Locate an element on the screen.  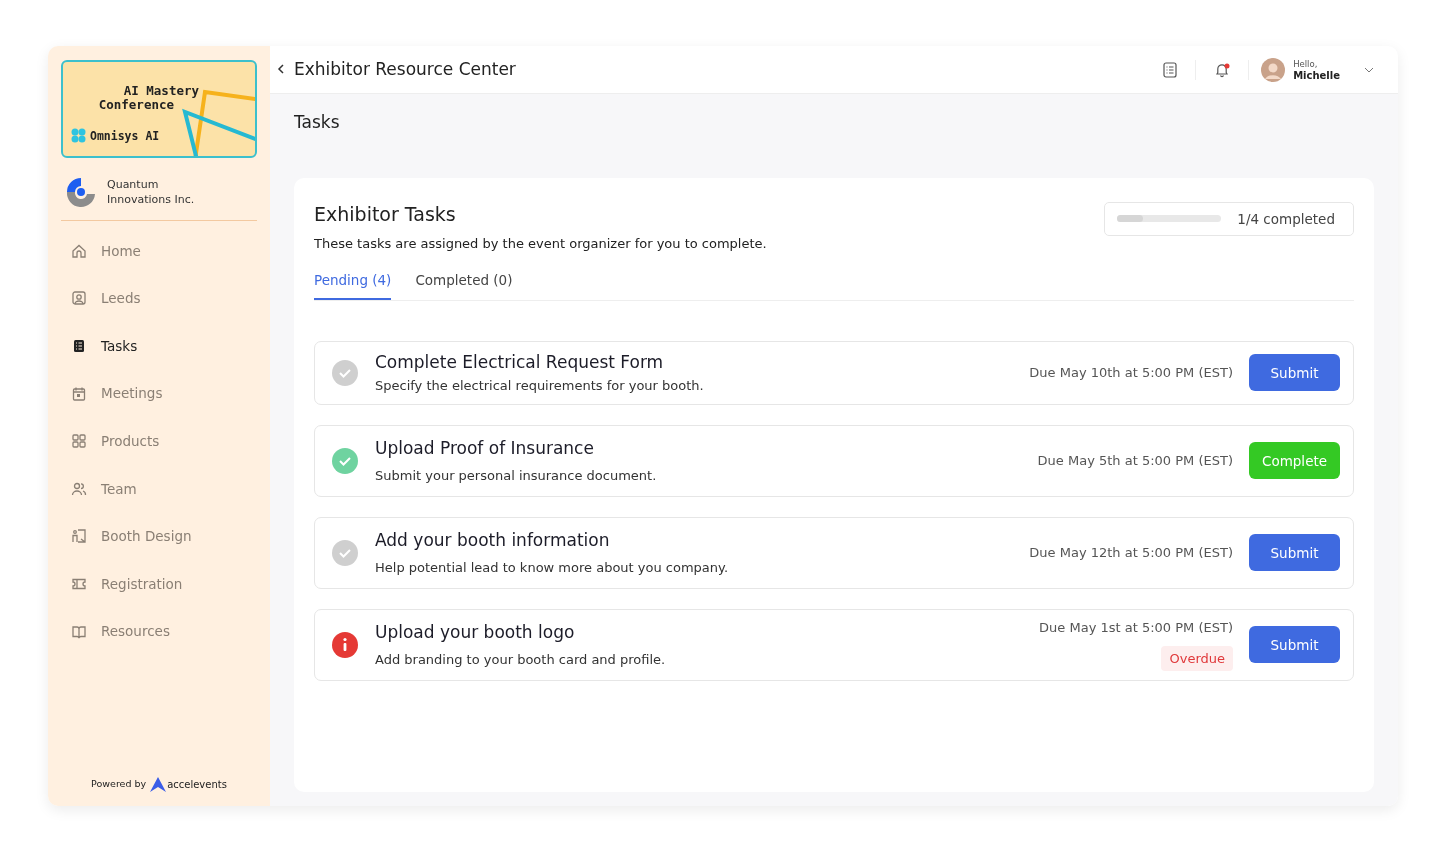
tab: Completed (0) is located at coordinates (464, 284).